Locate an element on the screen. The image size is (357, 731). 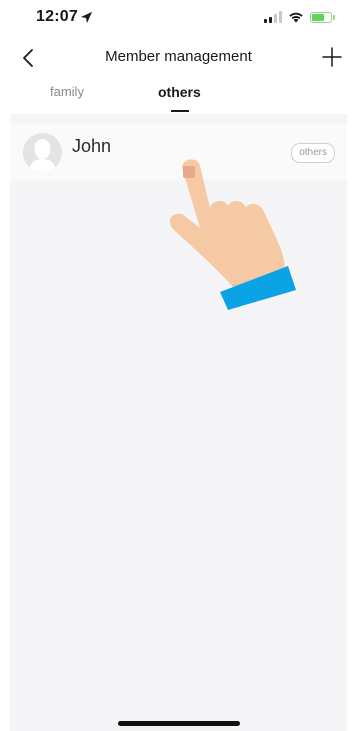
member-name: John is located at coordinates (92, 146).